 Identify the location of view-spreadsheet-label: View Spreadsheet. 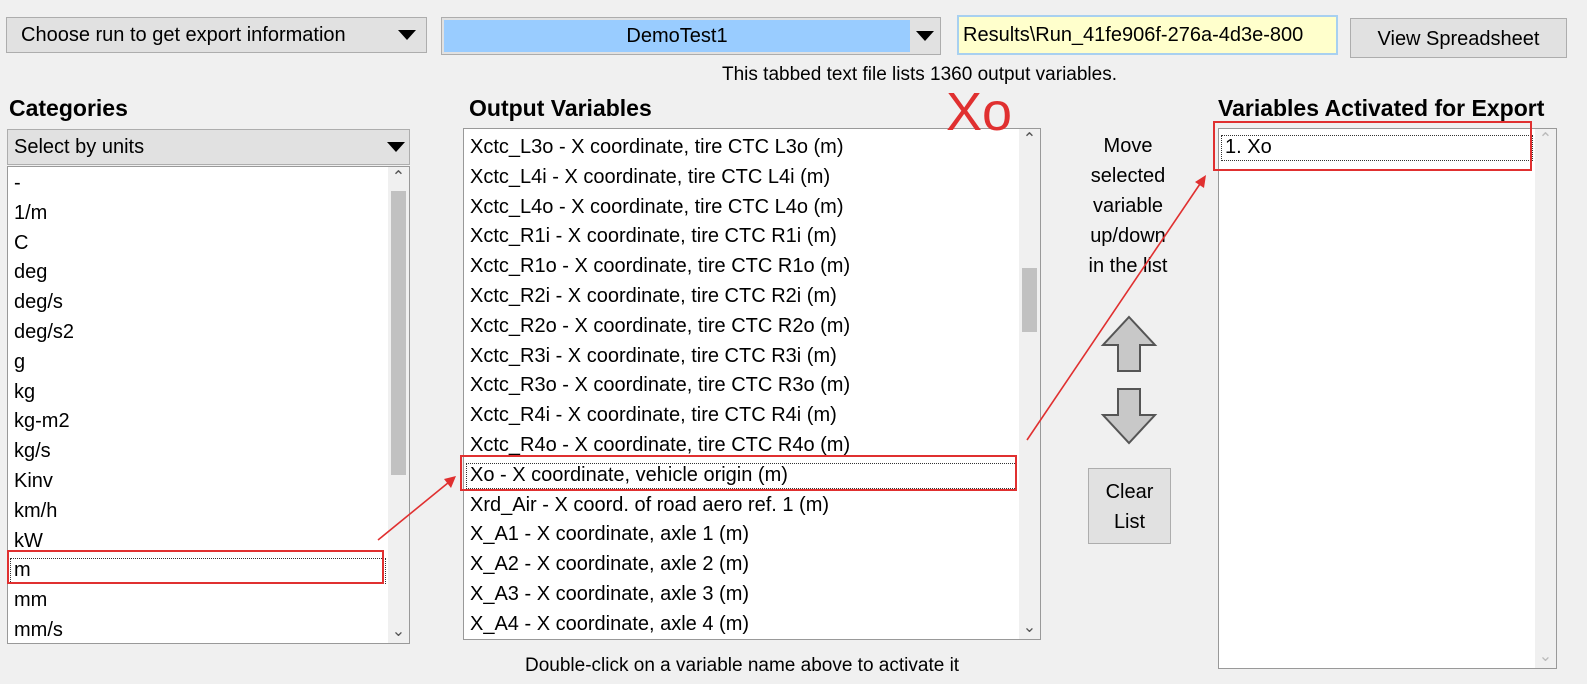
(1458, 39).